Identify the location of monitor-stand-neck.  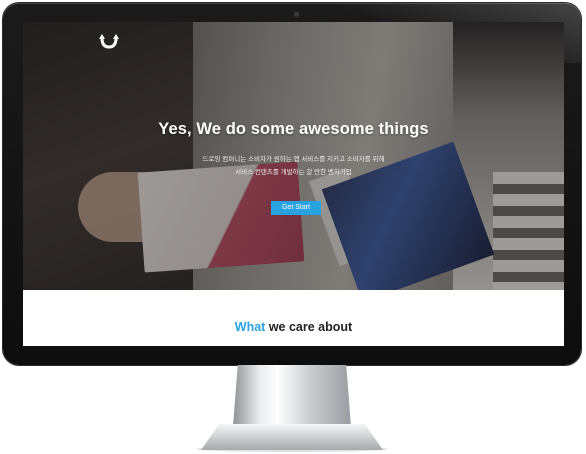
(292, 396).